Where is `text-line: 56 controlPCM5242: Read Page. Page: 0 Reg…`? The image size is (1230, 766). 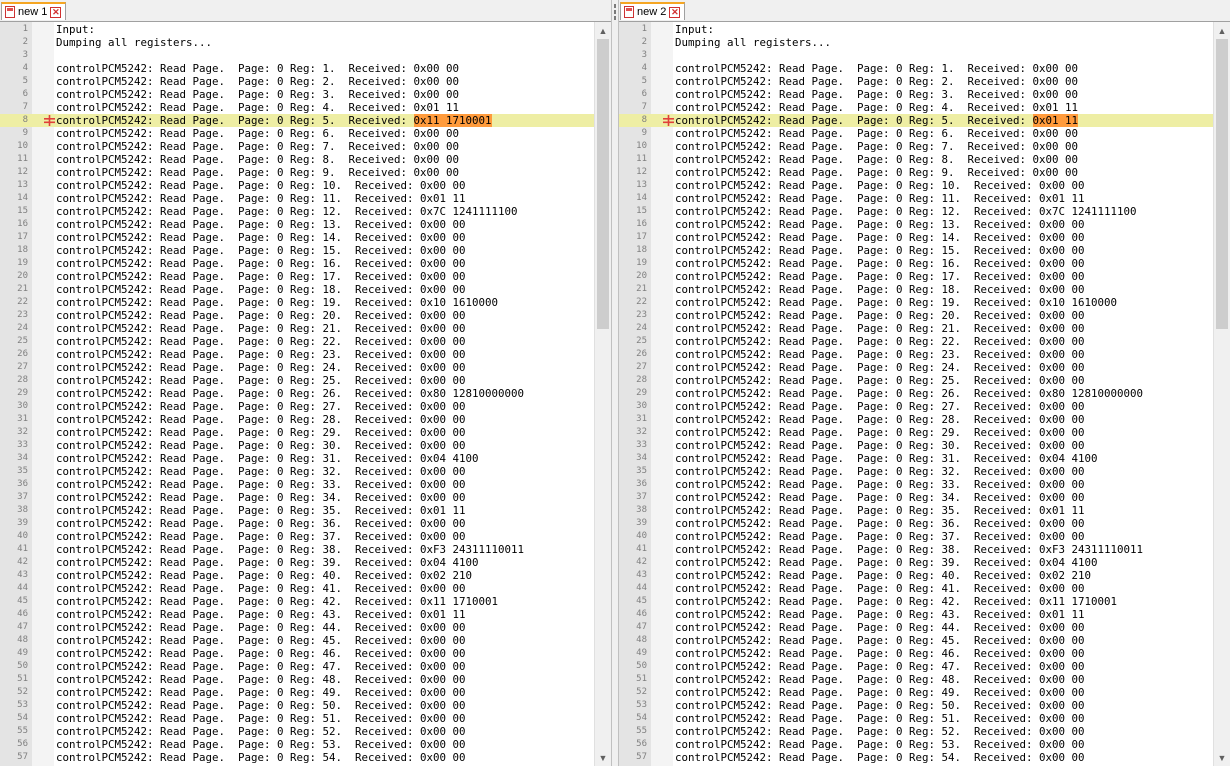
text-line: 56 controlPCM5242: Read Page. Page: 0 Reg… is located at coordinates (297, 744).